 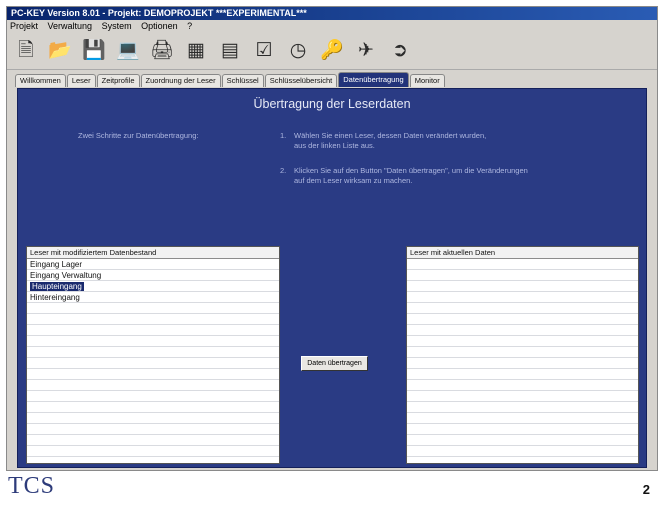 I want to click on current-readers-rows, so click(x=522, y=361).